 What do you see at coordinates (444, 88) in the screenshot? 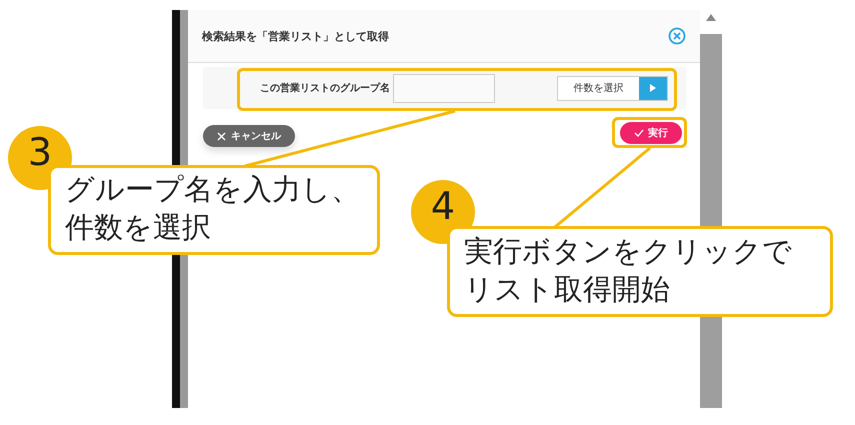
I see `group-name-field` at bounding box center [444, 88].